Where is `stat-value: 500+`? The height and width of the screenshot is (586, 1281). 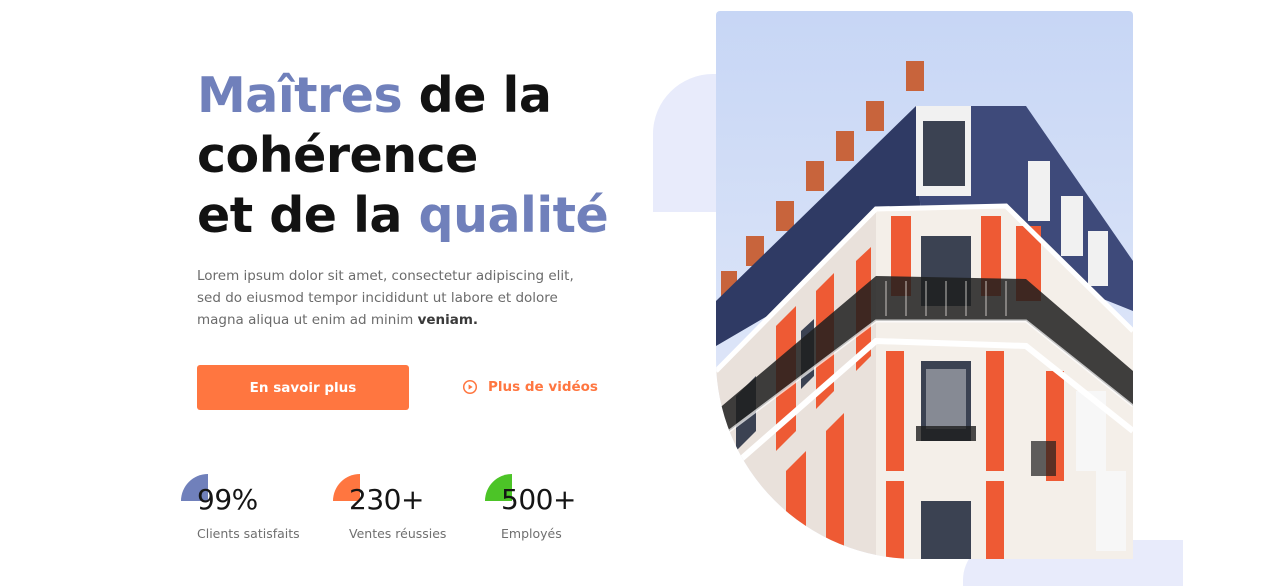 stat-value: 500+ is located at coordinates (538, 499).